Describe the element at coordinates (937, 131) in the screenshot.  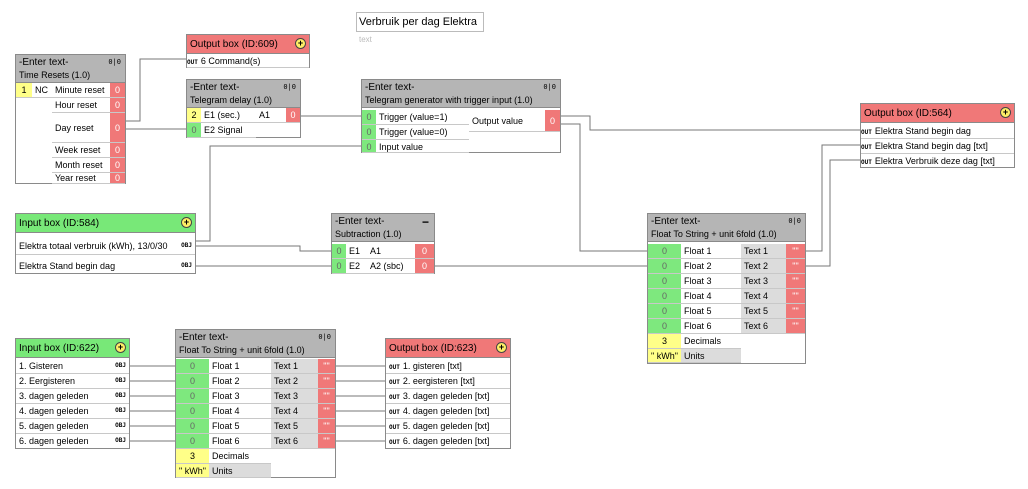
I see `output-row: OUT Elektra Stand begin dag` at that location.